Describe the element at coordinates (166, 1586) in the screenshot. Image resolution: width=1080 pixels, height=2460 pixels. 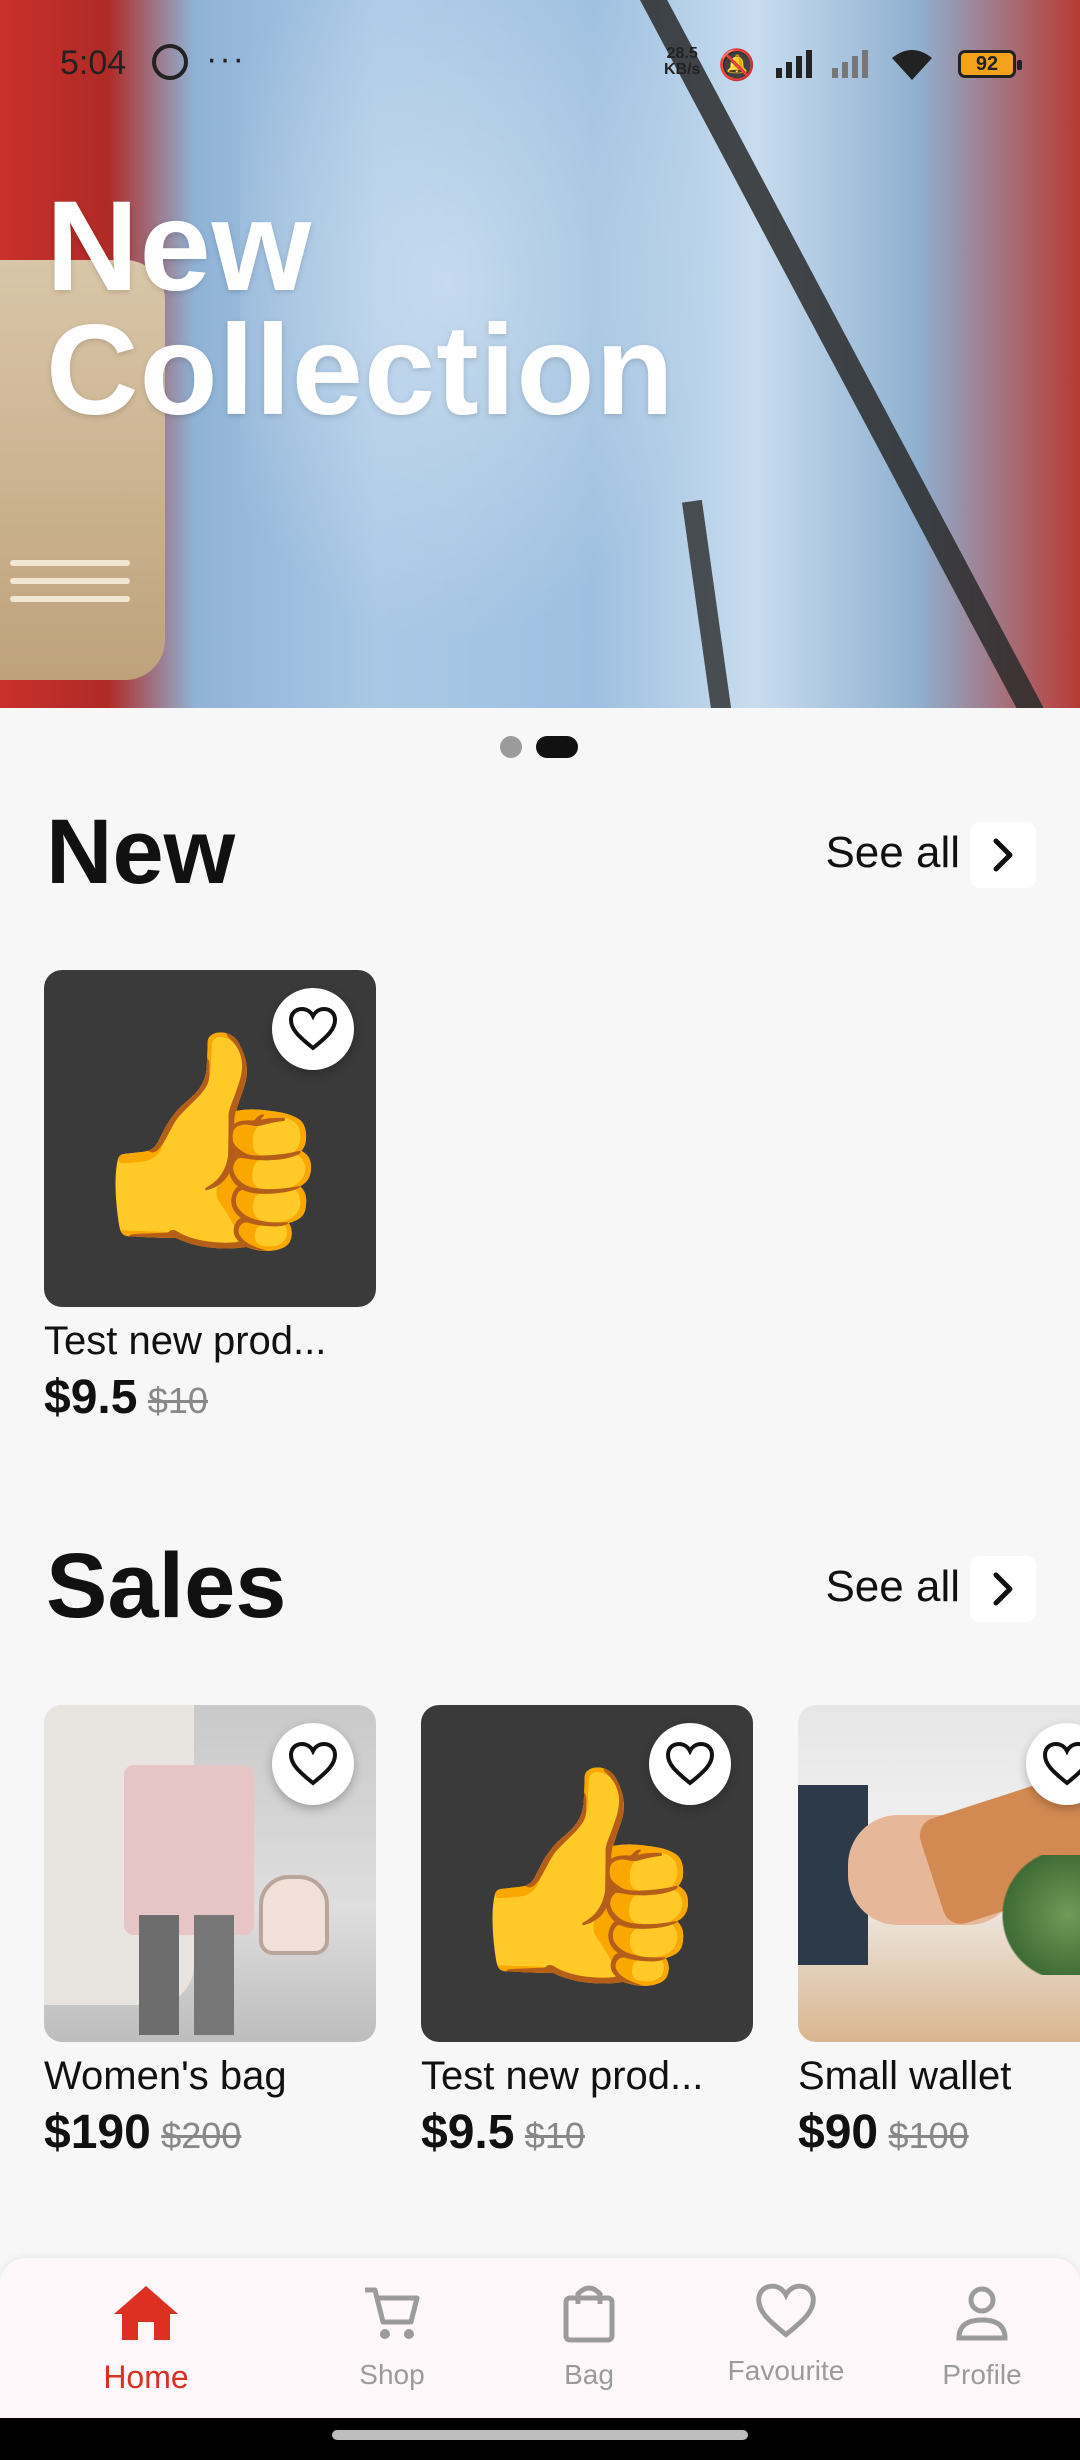
I see `sales-section-title: Sales` at that location.